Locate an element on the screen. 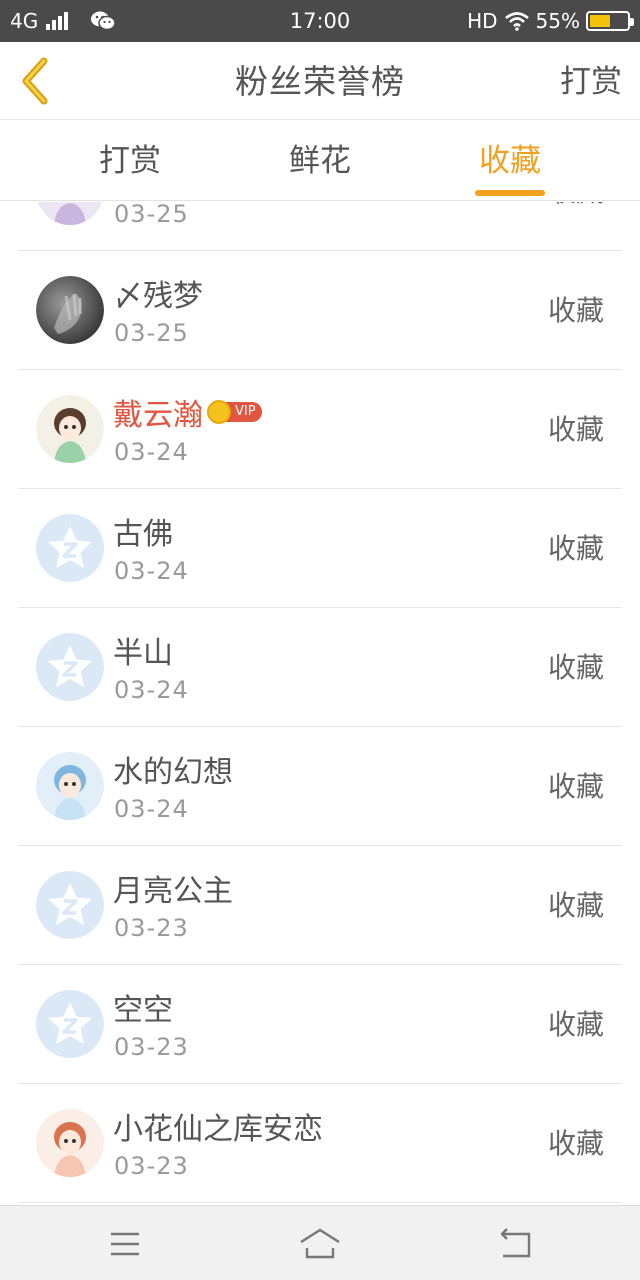 Image resolution: width=640 pixels, height=1280 pixels. tab-flowers: 鲜花 is located at coordinates (320, 161).